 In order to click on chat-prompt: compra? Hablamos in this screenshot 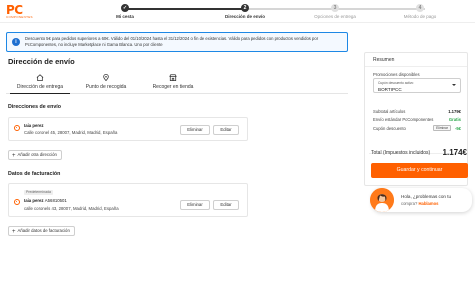, I will do `click(419, 203)`.